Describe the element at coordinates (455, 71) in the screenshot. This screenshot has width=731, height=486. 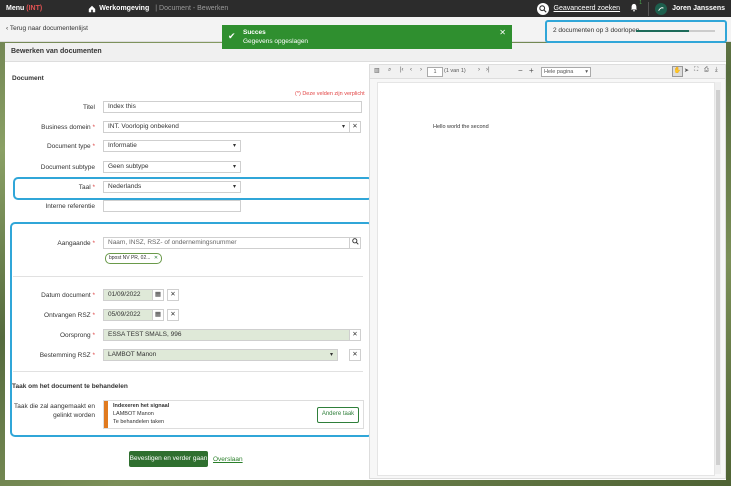
I see `page-count: (1 van 1)` at that location.